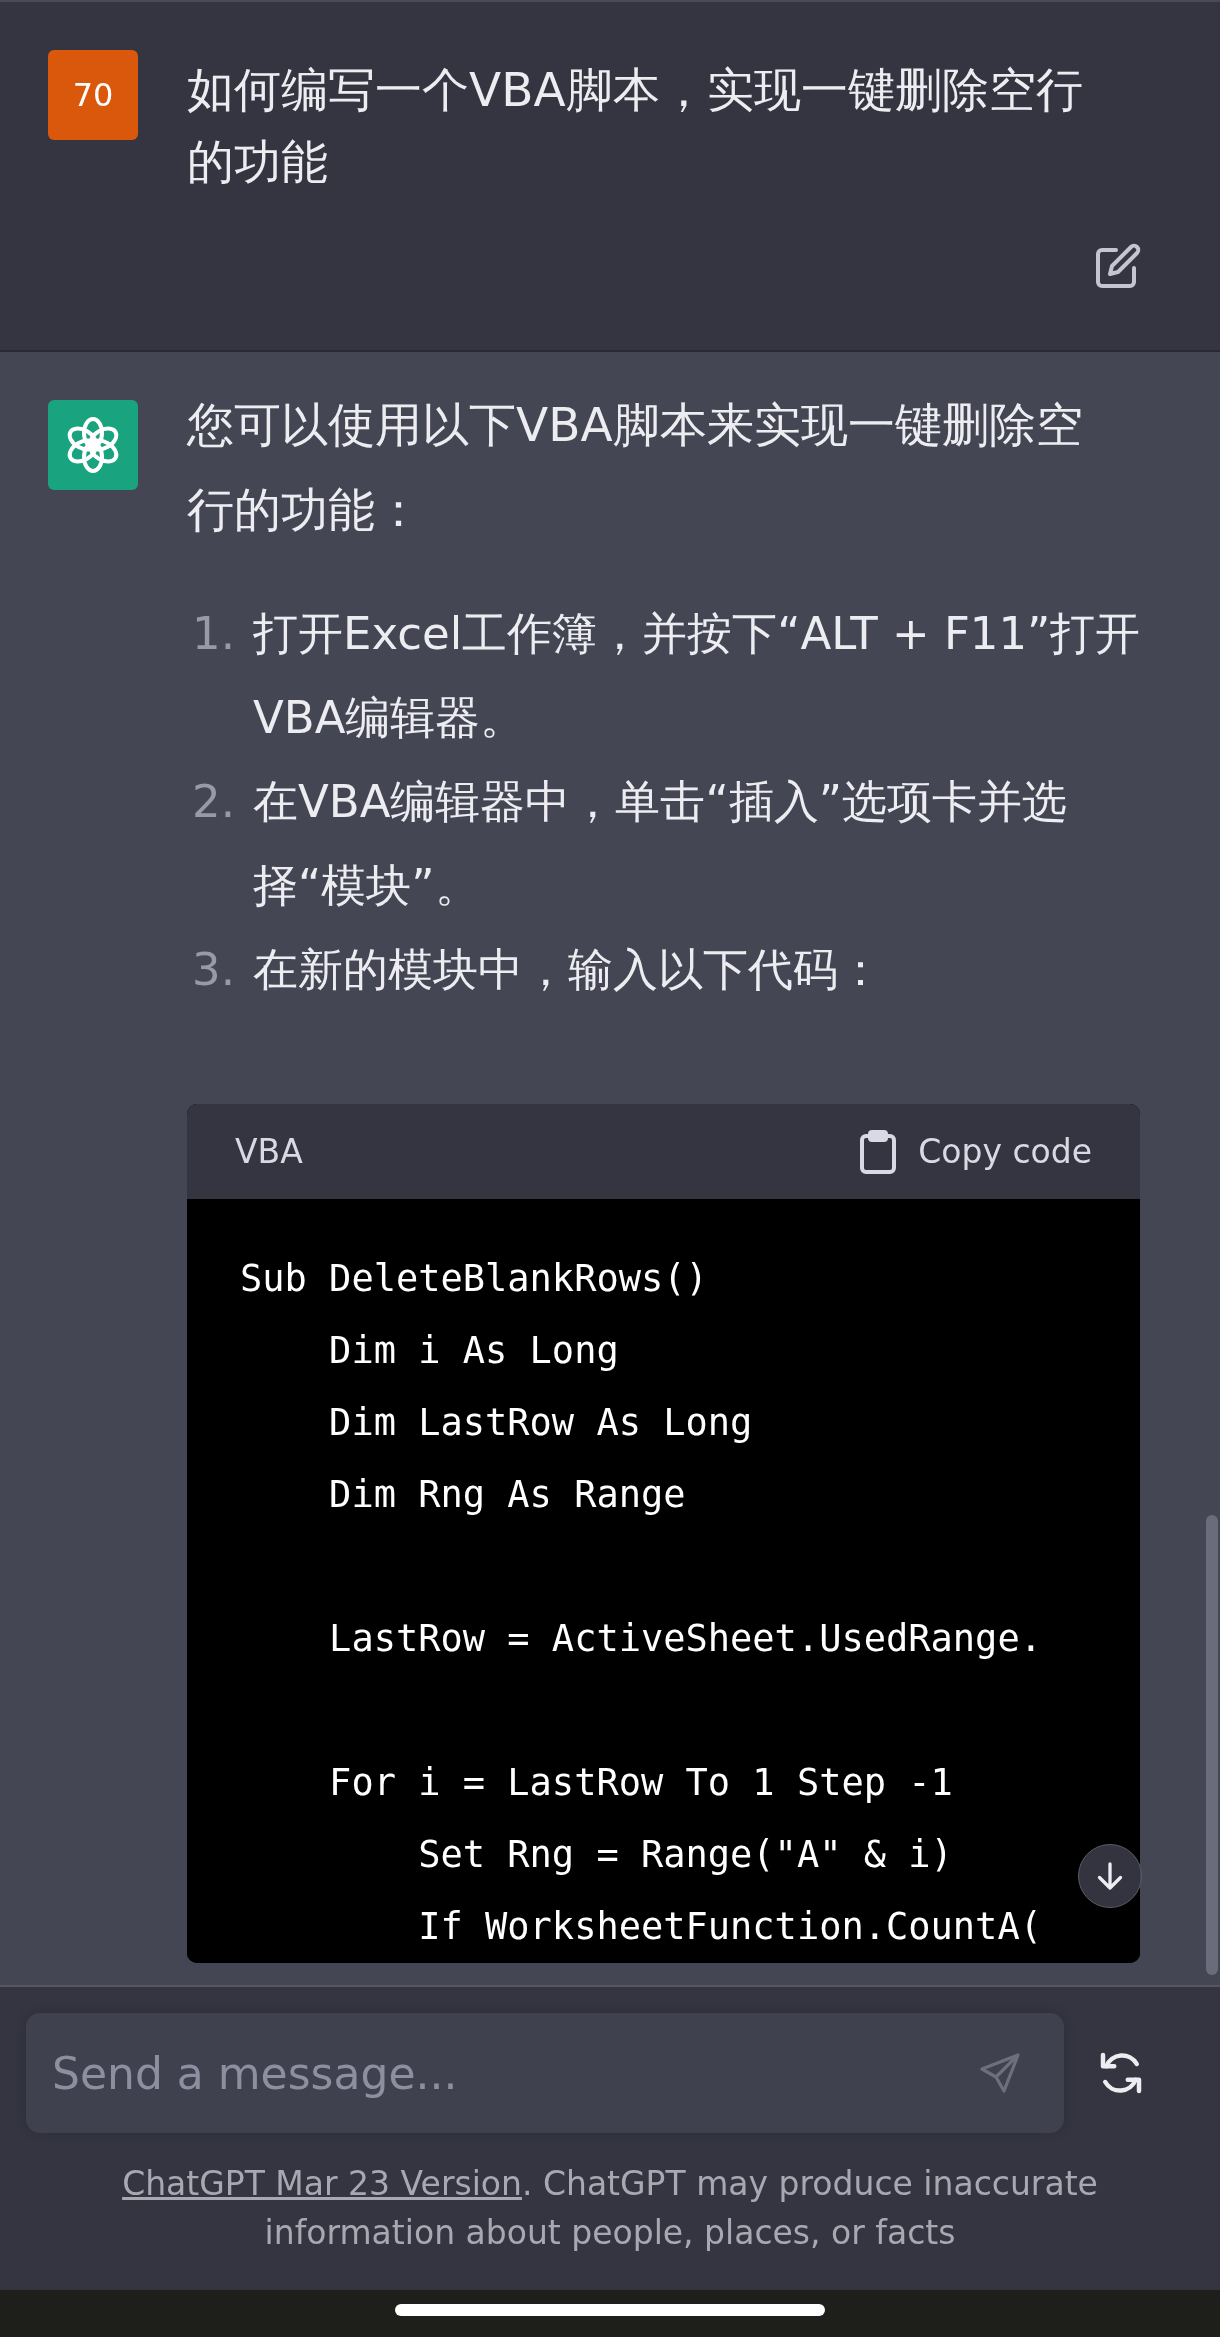 Image resolution: width=1220 pixels, height=2337 pixels. I want to click on code-line: Dim LastRow As Long, so click(540, 1423).